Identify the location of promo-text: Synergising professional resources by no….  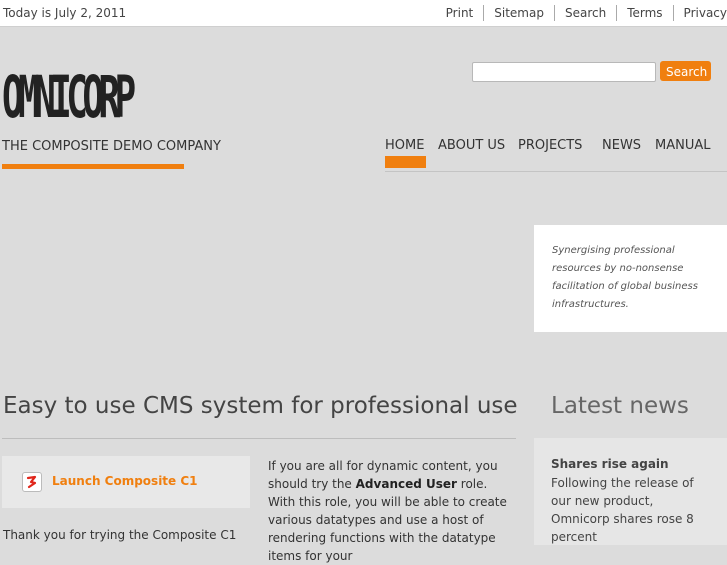
(625, 277).